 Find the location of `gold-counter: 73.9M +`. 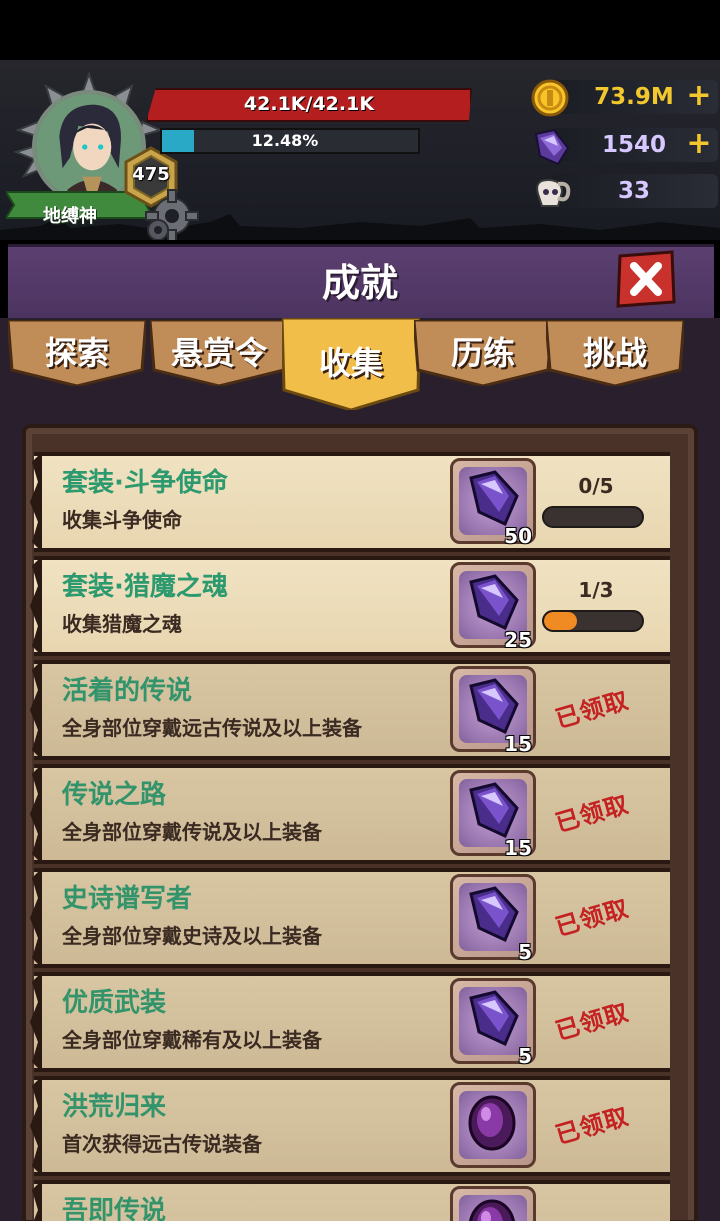

gold-counter: 73.9M + is located at coordinates (623, 97).